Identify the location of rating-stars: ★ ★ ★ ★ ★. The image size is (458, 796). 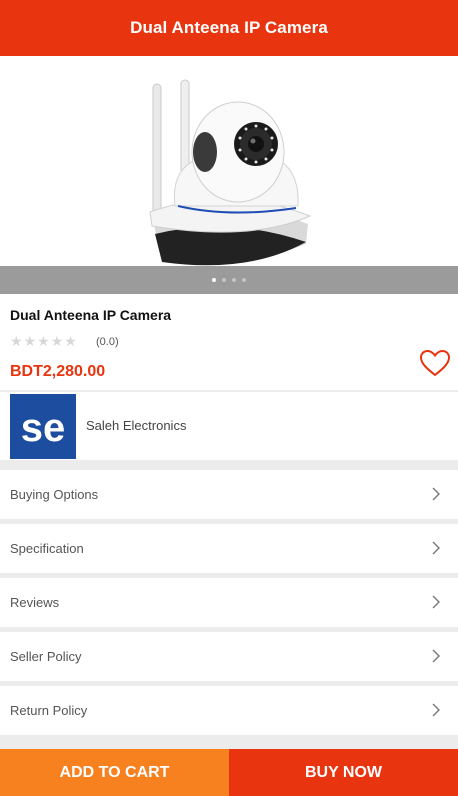
(43, 341).